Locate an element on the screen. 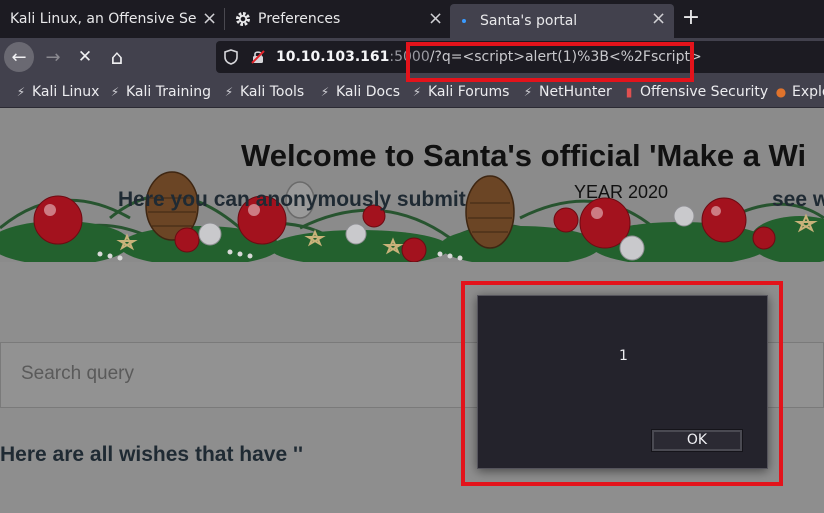 The height and width of the screenshot is (513, 824). loading-indicator-icon is located at coordinates (464, 21).